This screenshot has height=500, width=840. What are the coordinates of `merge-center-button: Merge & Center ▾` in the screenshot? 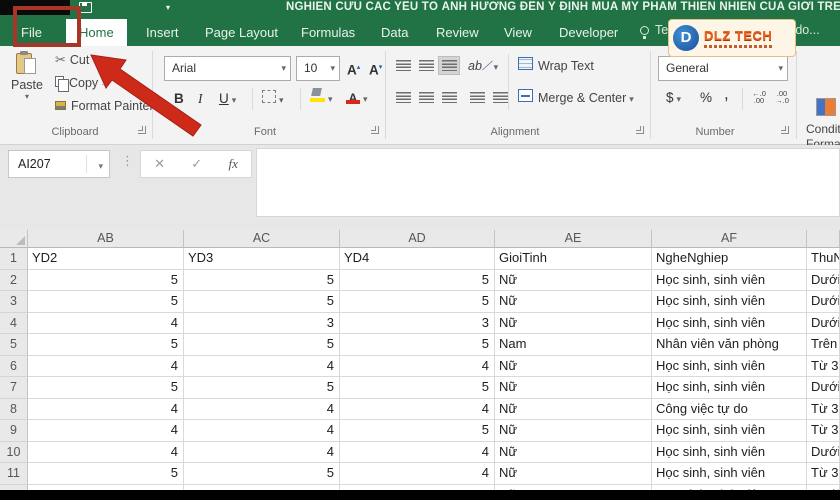 It's located at (576, 98).